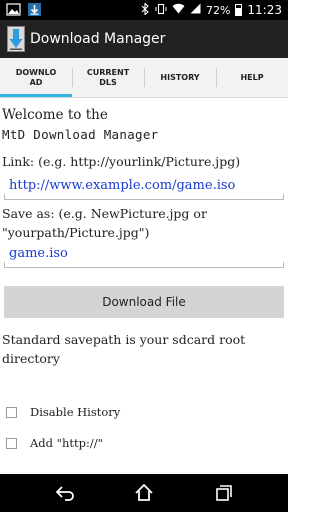 The height and width of the screenshot is (512, 320). Describe the element at coordinates (218, 10) in the screenshot. I see `battery-percent: 72%` at that location.